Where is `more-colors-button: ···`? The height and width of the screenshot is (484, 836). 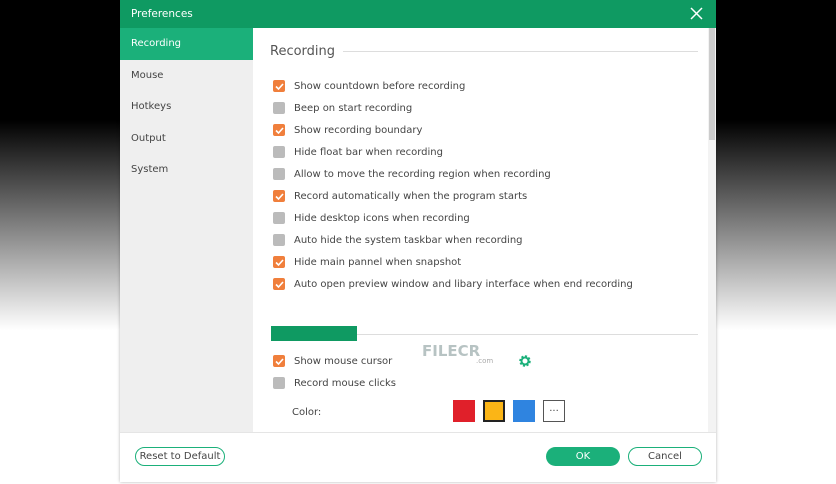
more-colors-button: ··· is located at coordinates (554, 411).